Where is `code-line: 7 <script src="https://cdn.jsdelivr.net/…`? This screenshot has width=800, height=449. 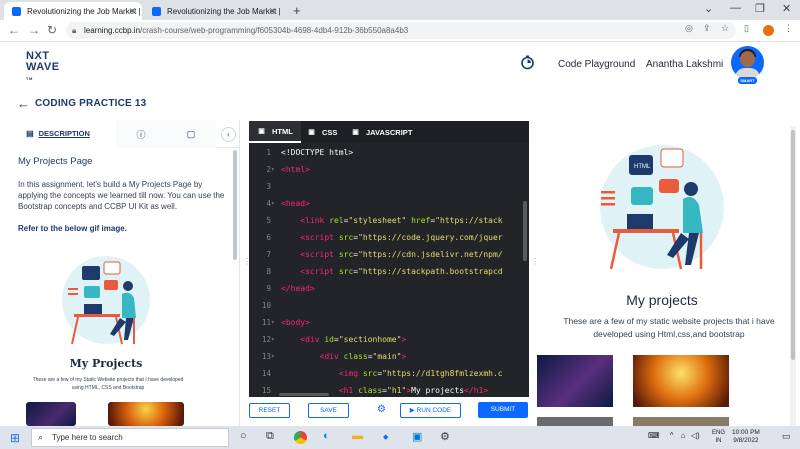
code-line: 7 <script src="https://cdn.jsdelivr.net/… is located at coordinates (387, 254).